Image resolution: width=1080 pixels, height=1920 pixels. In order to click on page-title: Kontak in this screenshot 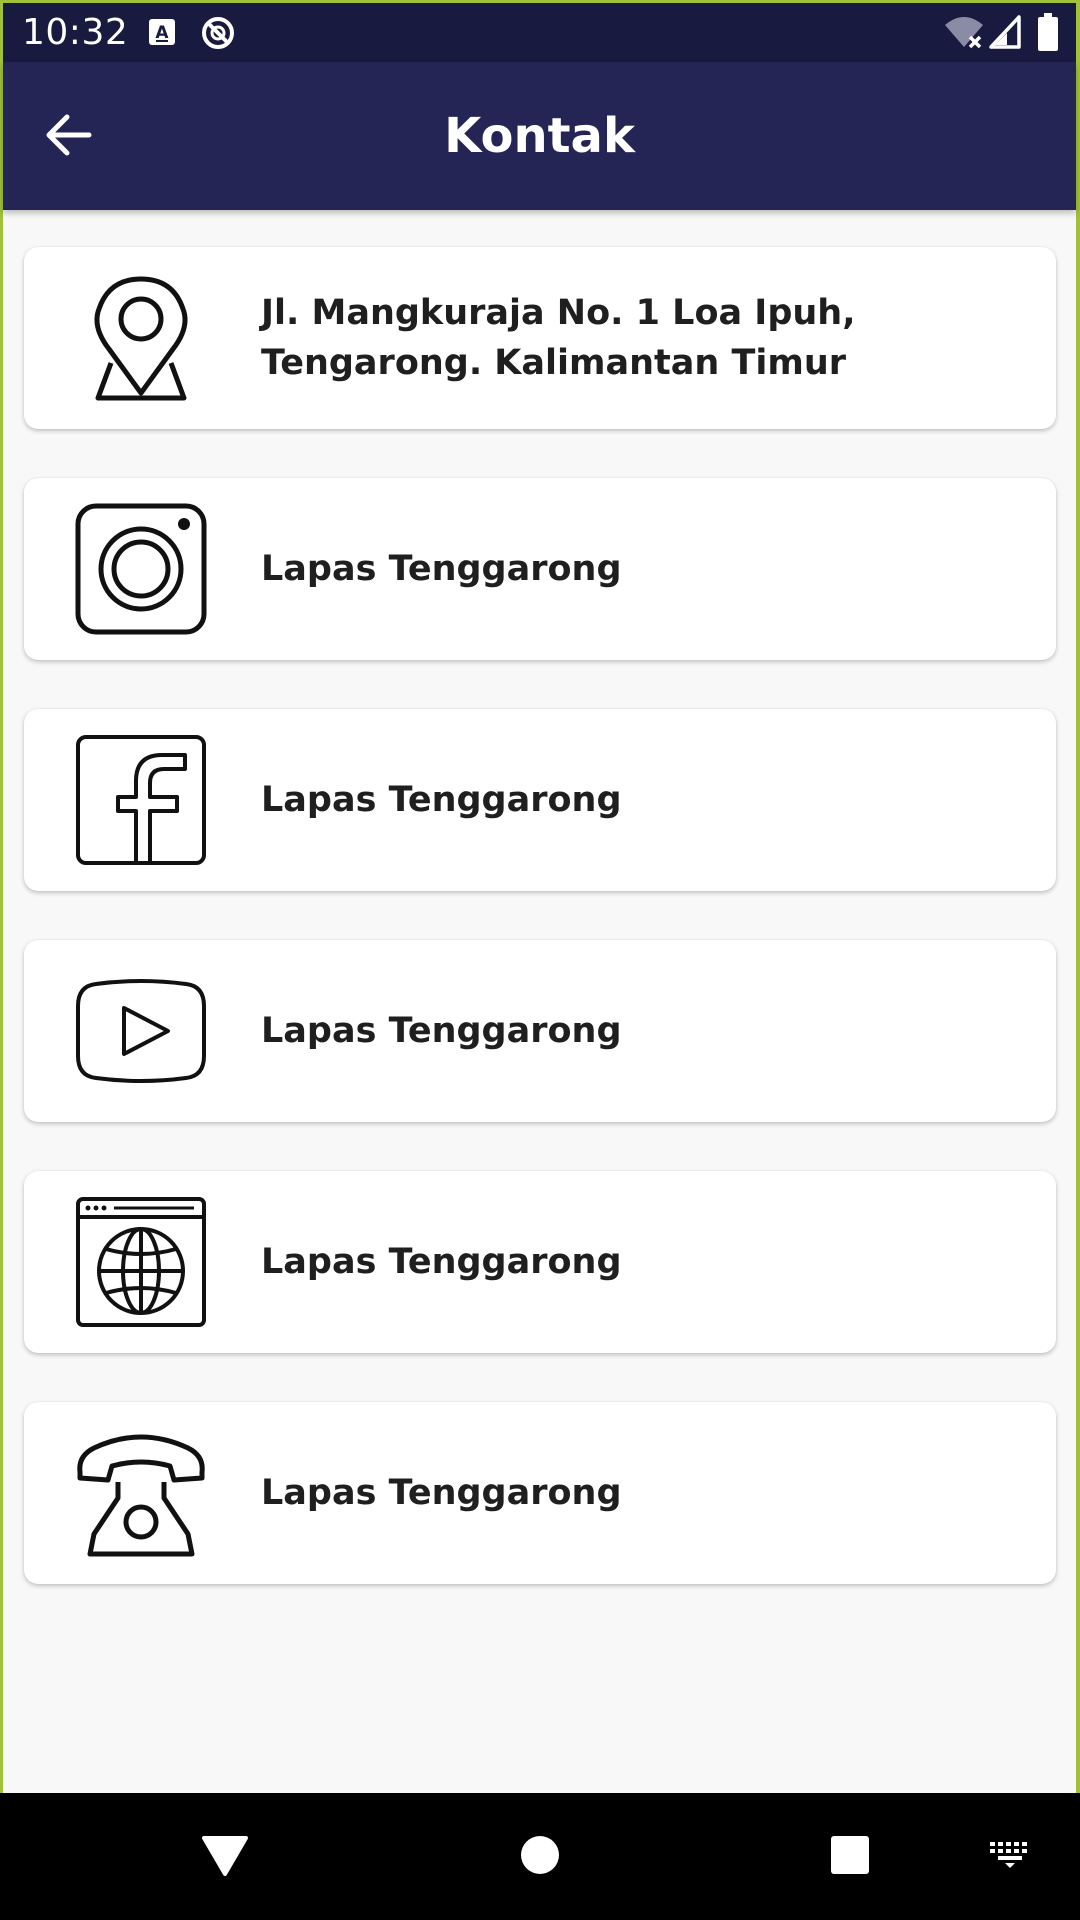, I will do `click(539, 136)`.